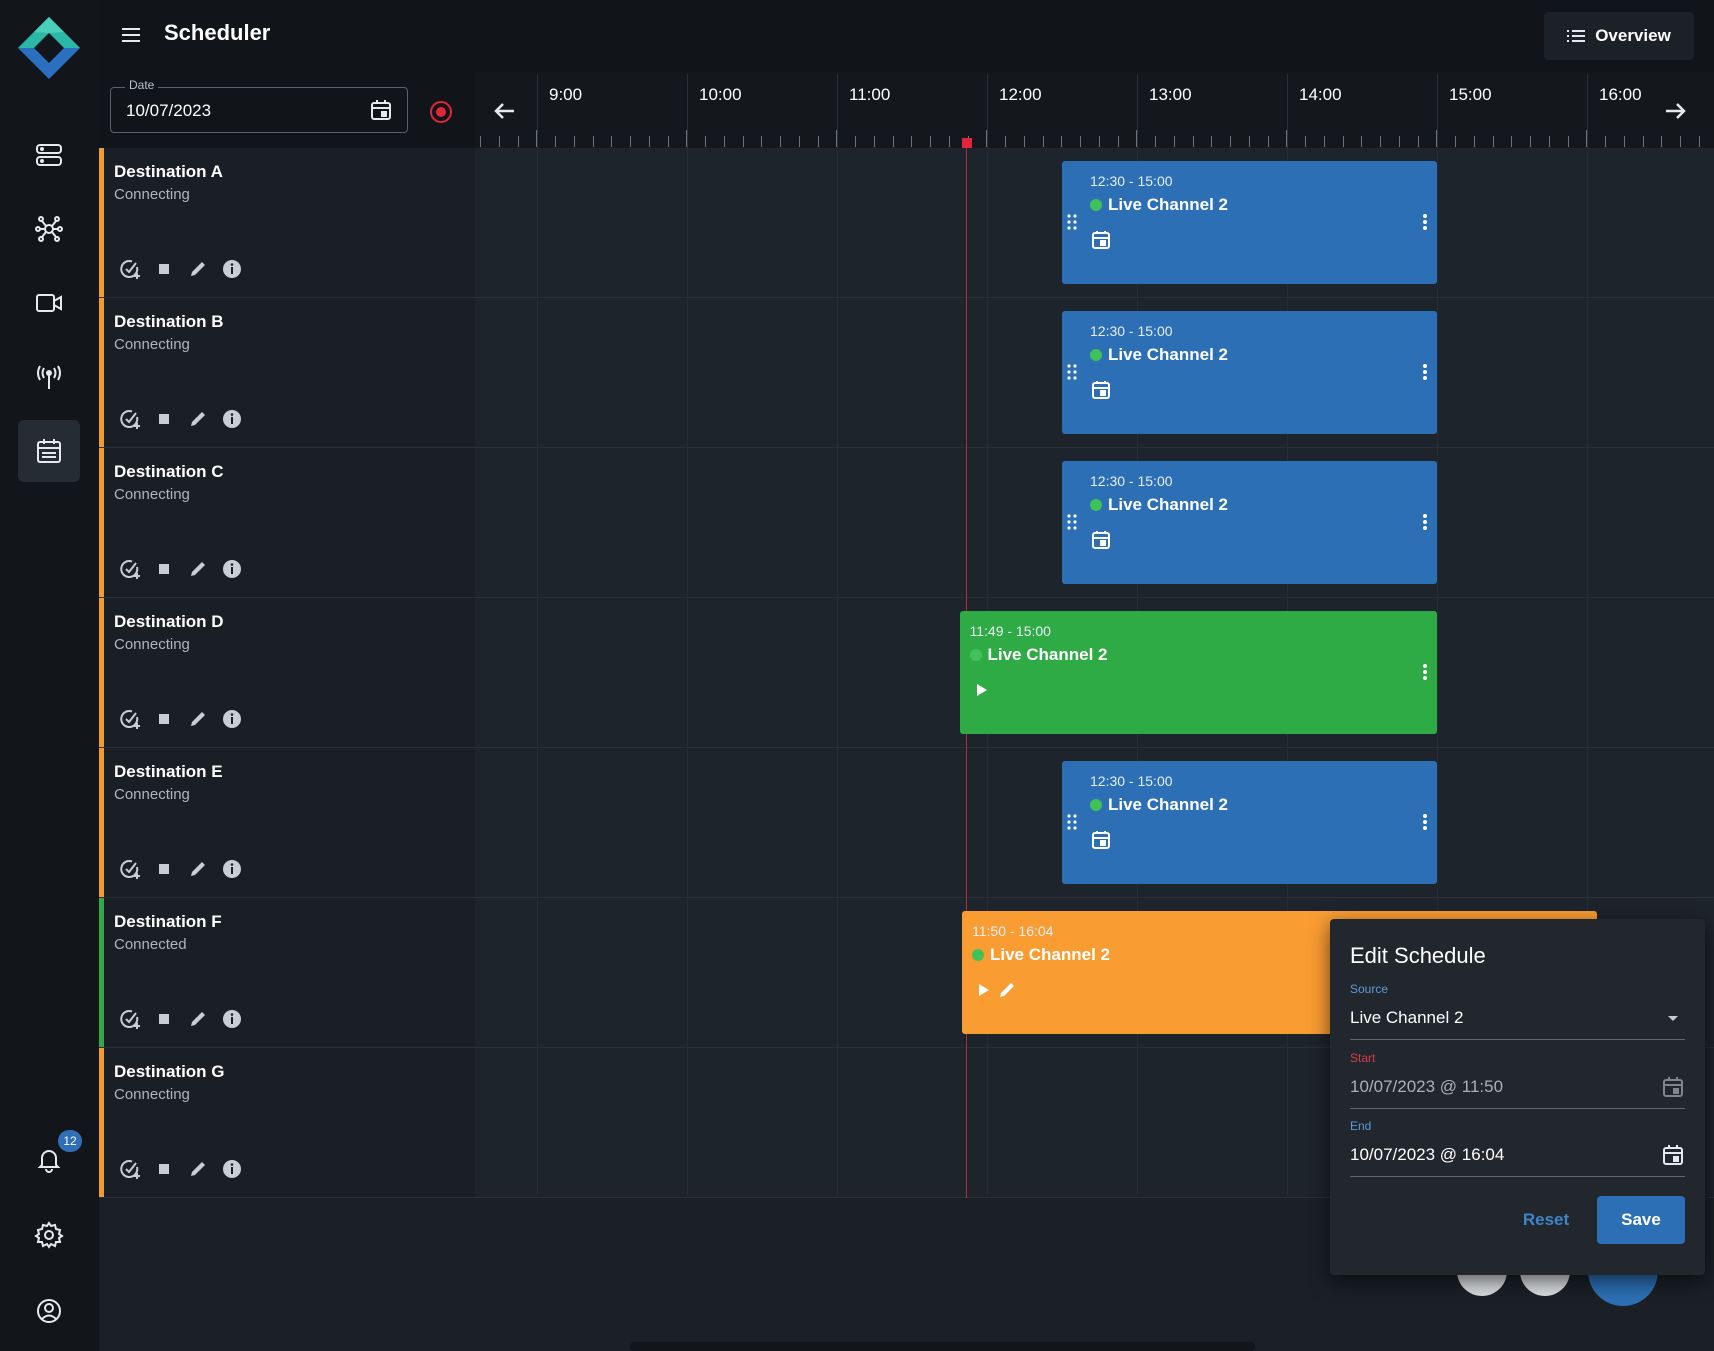 This screenshot has height=1351, width=1714. I want to click on status-indicator, so click(101, 372).